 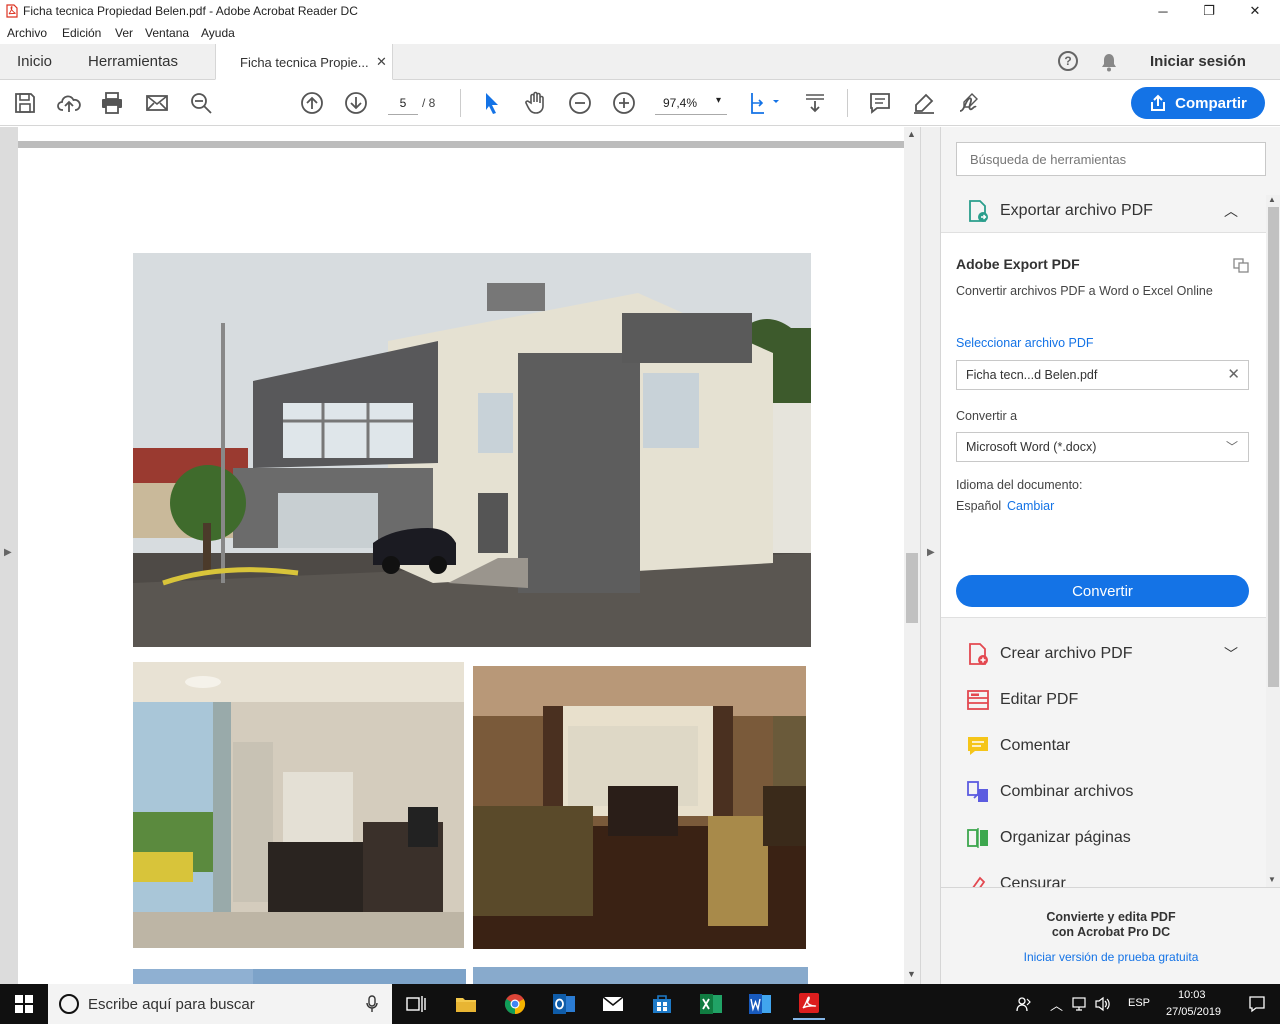 What do you see at coordinates (1024, 1004) in the screenshot?
I see `people-icon` at bounding box center [1024, 1004].